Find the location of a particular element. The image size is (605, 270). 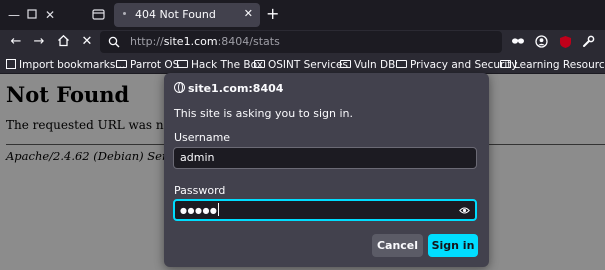

page-icon is located at coordinates (125, 14).